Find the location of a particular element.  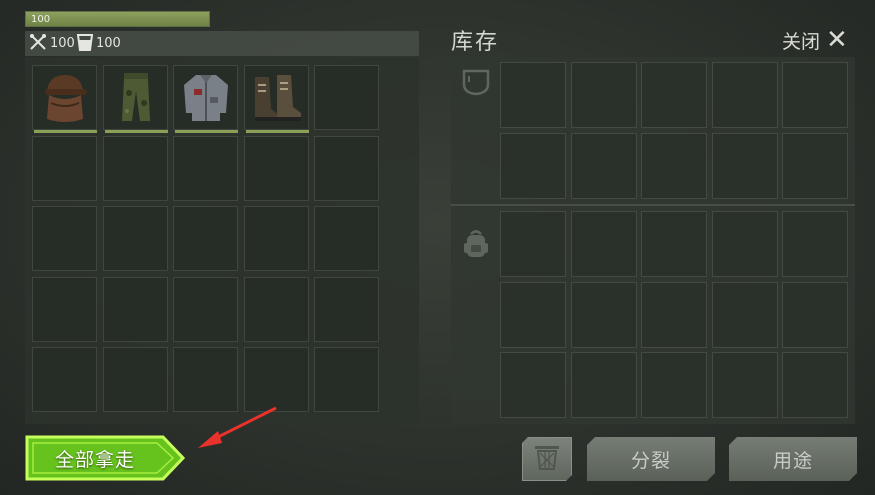

close-button: 关闭 ✕ is located at coordinates (815, 40).